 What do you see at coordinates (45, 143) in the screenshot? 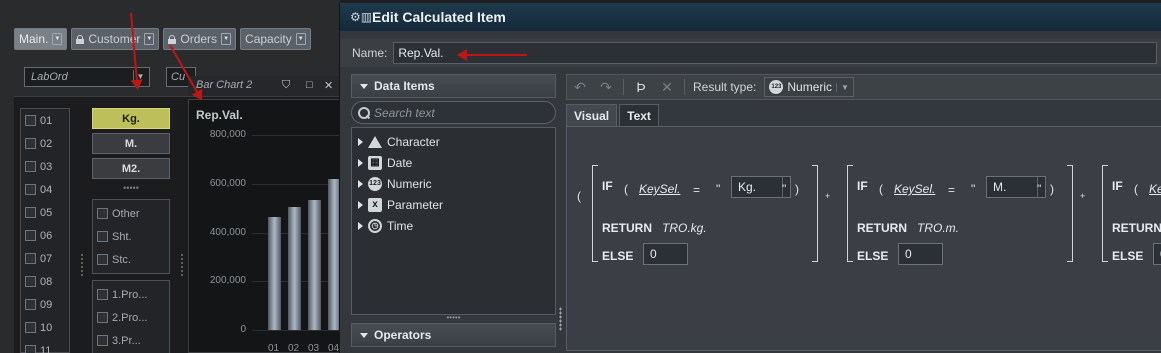
I see `check-row: 02` at bounding box center [45, 143].